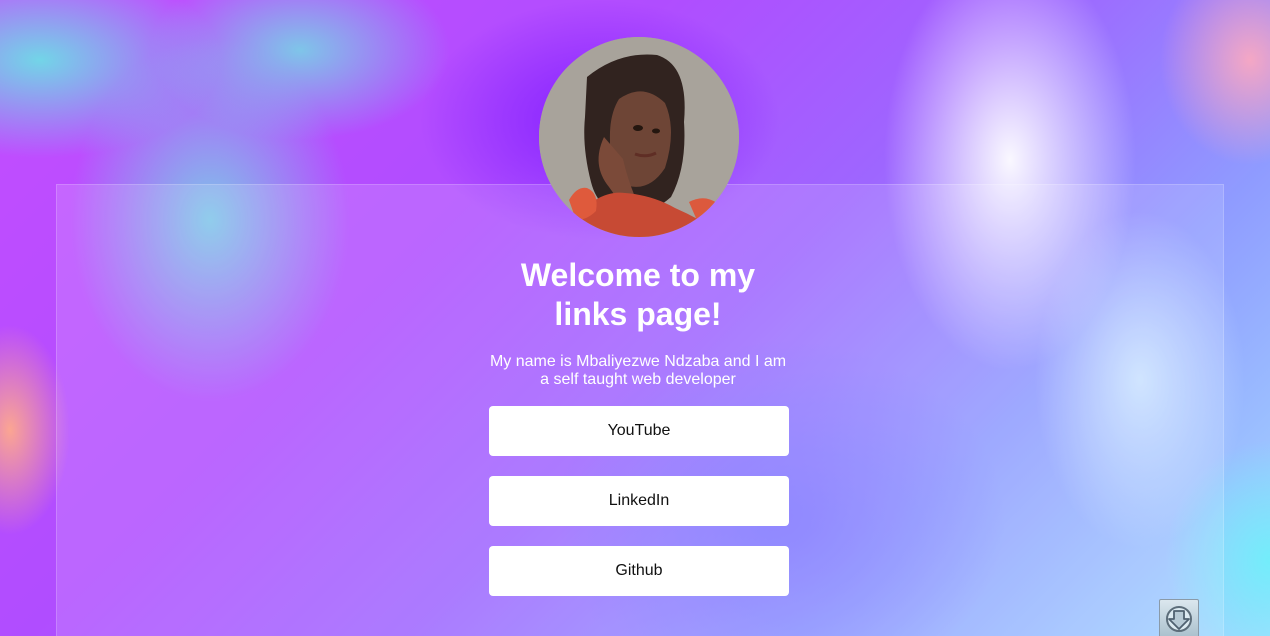  What do you see at coordinates (639, 501) in the screenshot?
I see `linkedin-button: LinkedIn` at bounding box center [639, 501].